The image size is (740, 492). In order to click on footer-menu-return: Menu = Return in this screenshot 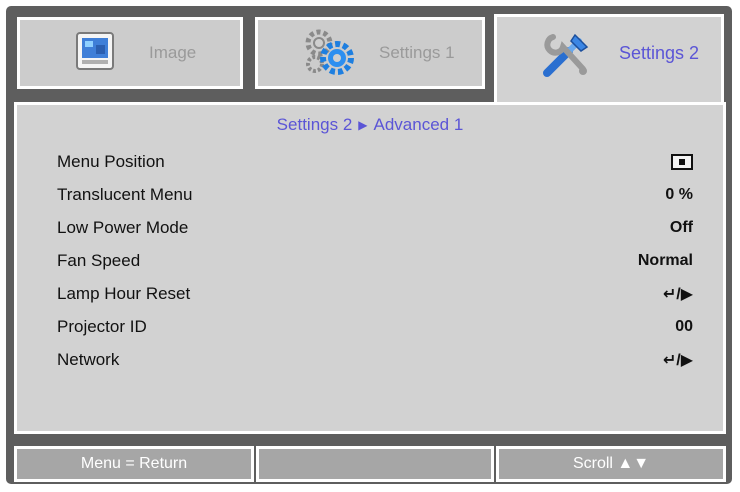, I will do `click(134, 464)`.